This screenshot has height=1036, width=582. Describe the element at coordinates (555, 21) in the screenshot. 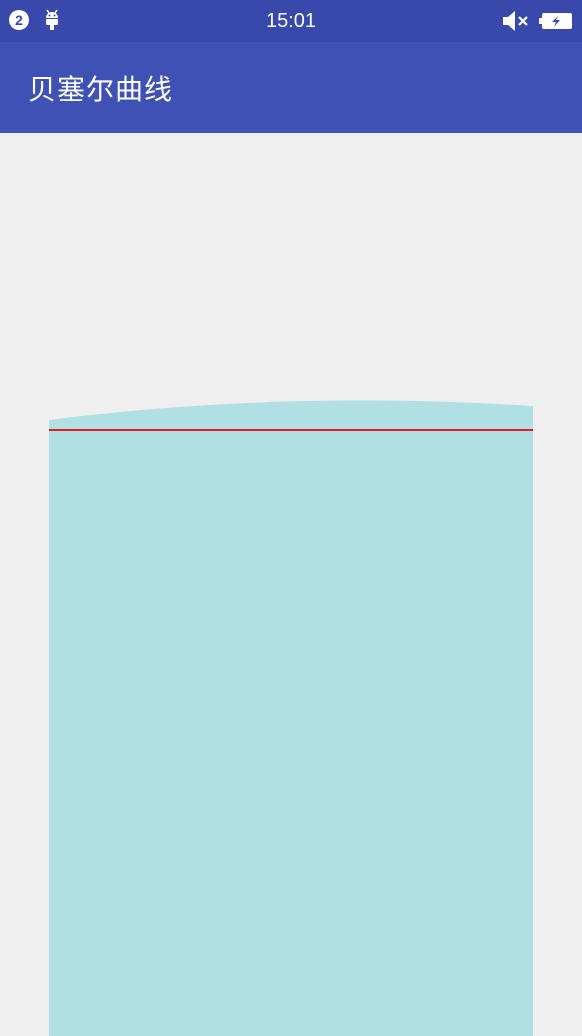

I see `battery-icon` at that location.